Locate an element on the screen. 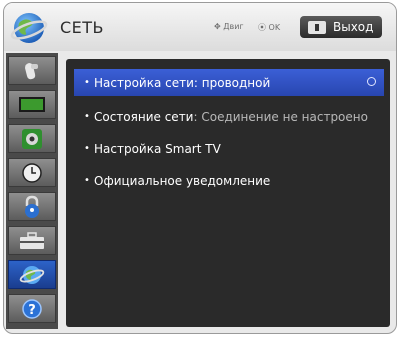  menu-item-value: : Соединение не настроено is located at coordinates (280, 116).